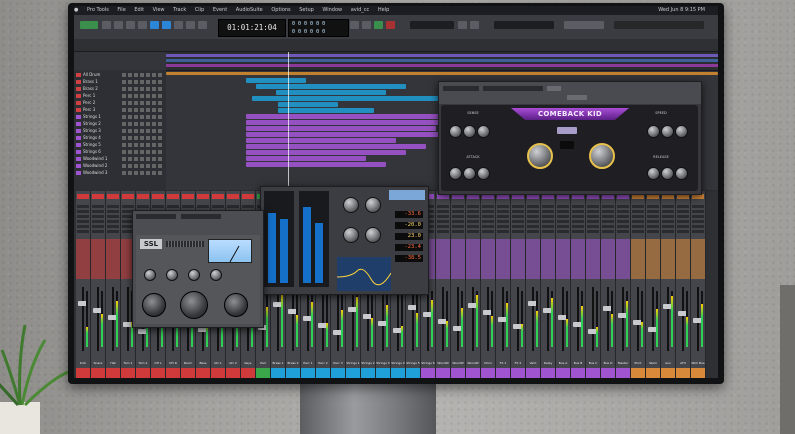 The width and height of the screenshot is (795, 434). I want to click on track-name: Strings 1, so click(92, 117).